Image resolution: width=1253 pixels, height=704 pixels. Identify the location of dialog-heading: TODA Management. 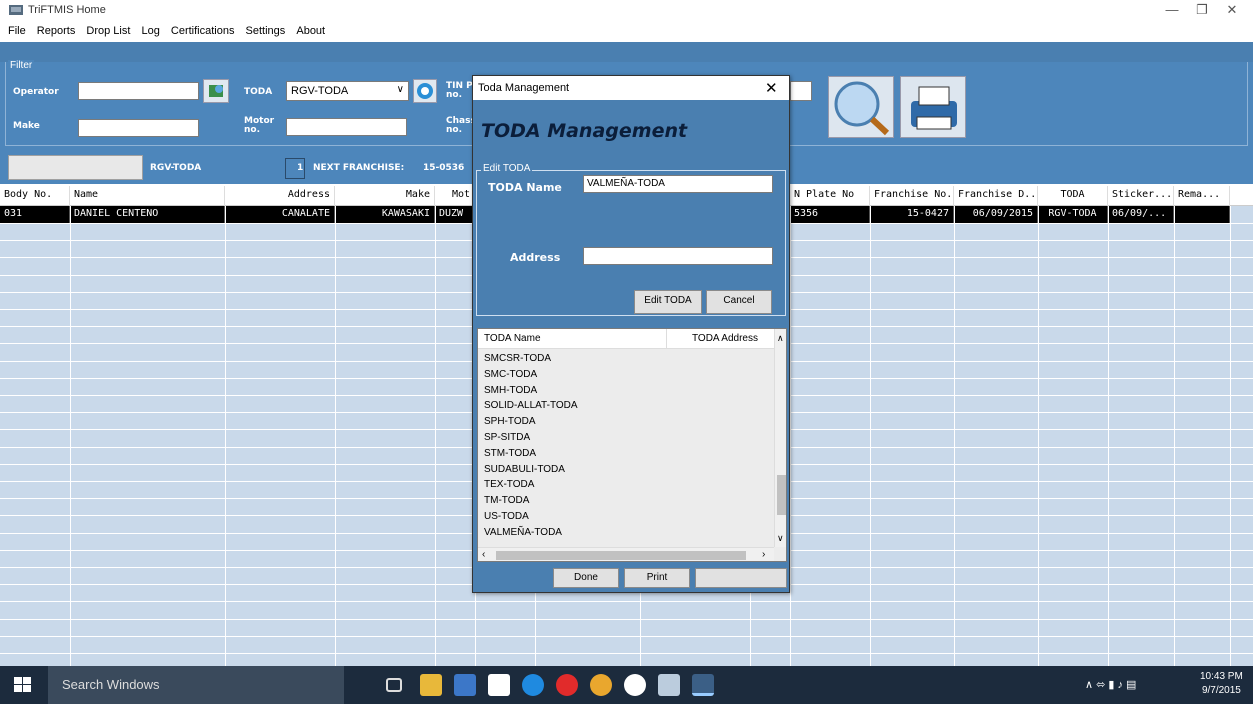
(584, 131).